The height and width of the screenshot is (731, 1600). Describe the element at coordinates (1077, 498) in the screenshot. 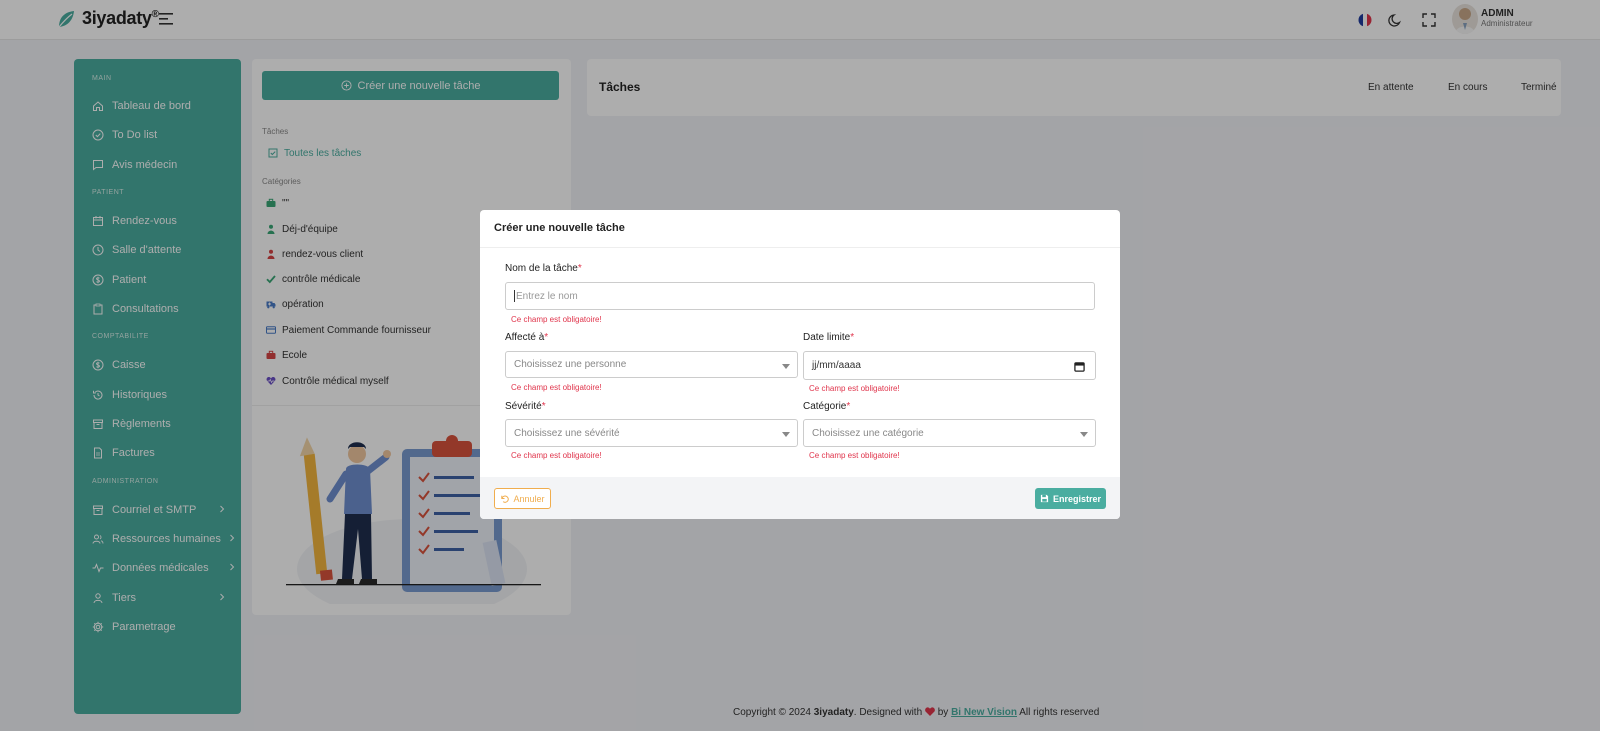

I see `save-label: Enregistrer` at that location.